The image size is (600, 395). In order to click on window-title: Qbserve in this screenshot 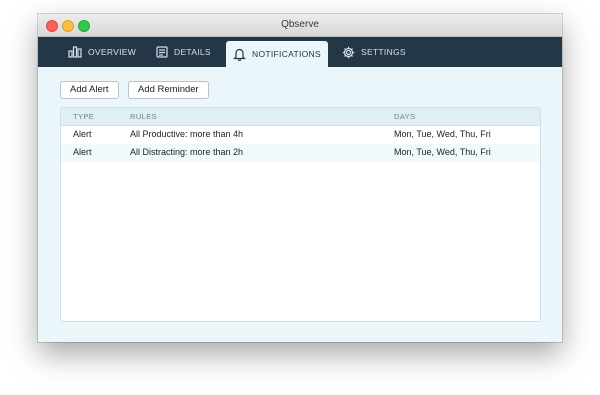, I will do `click(300, 24)`.